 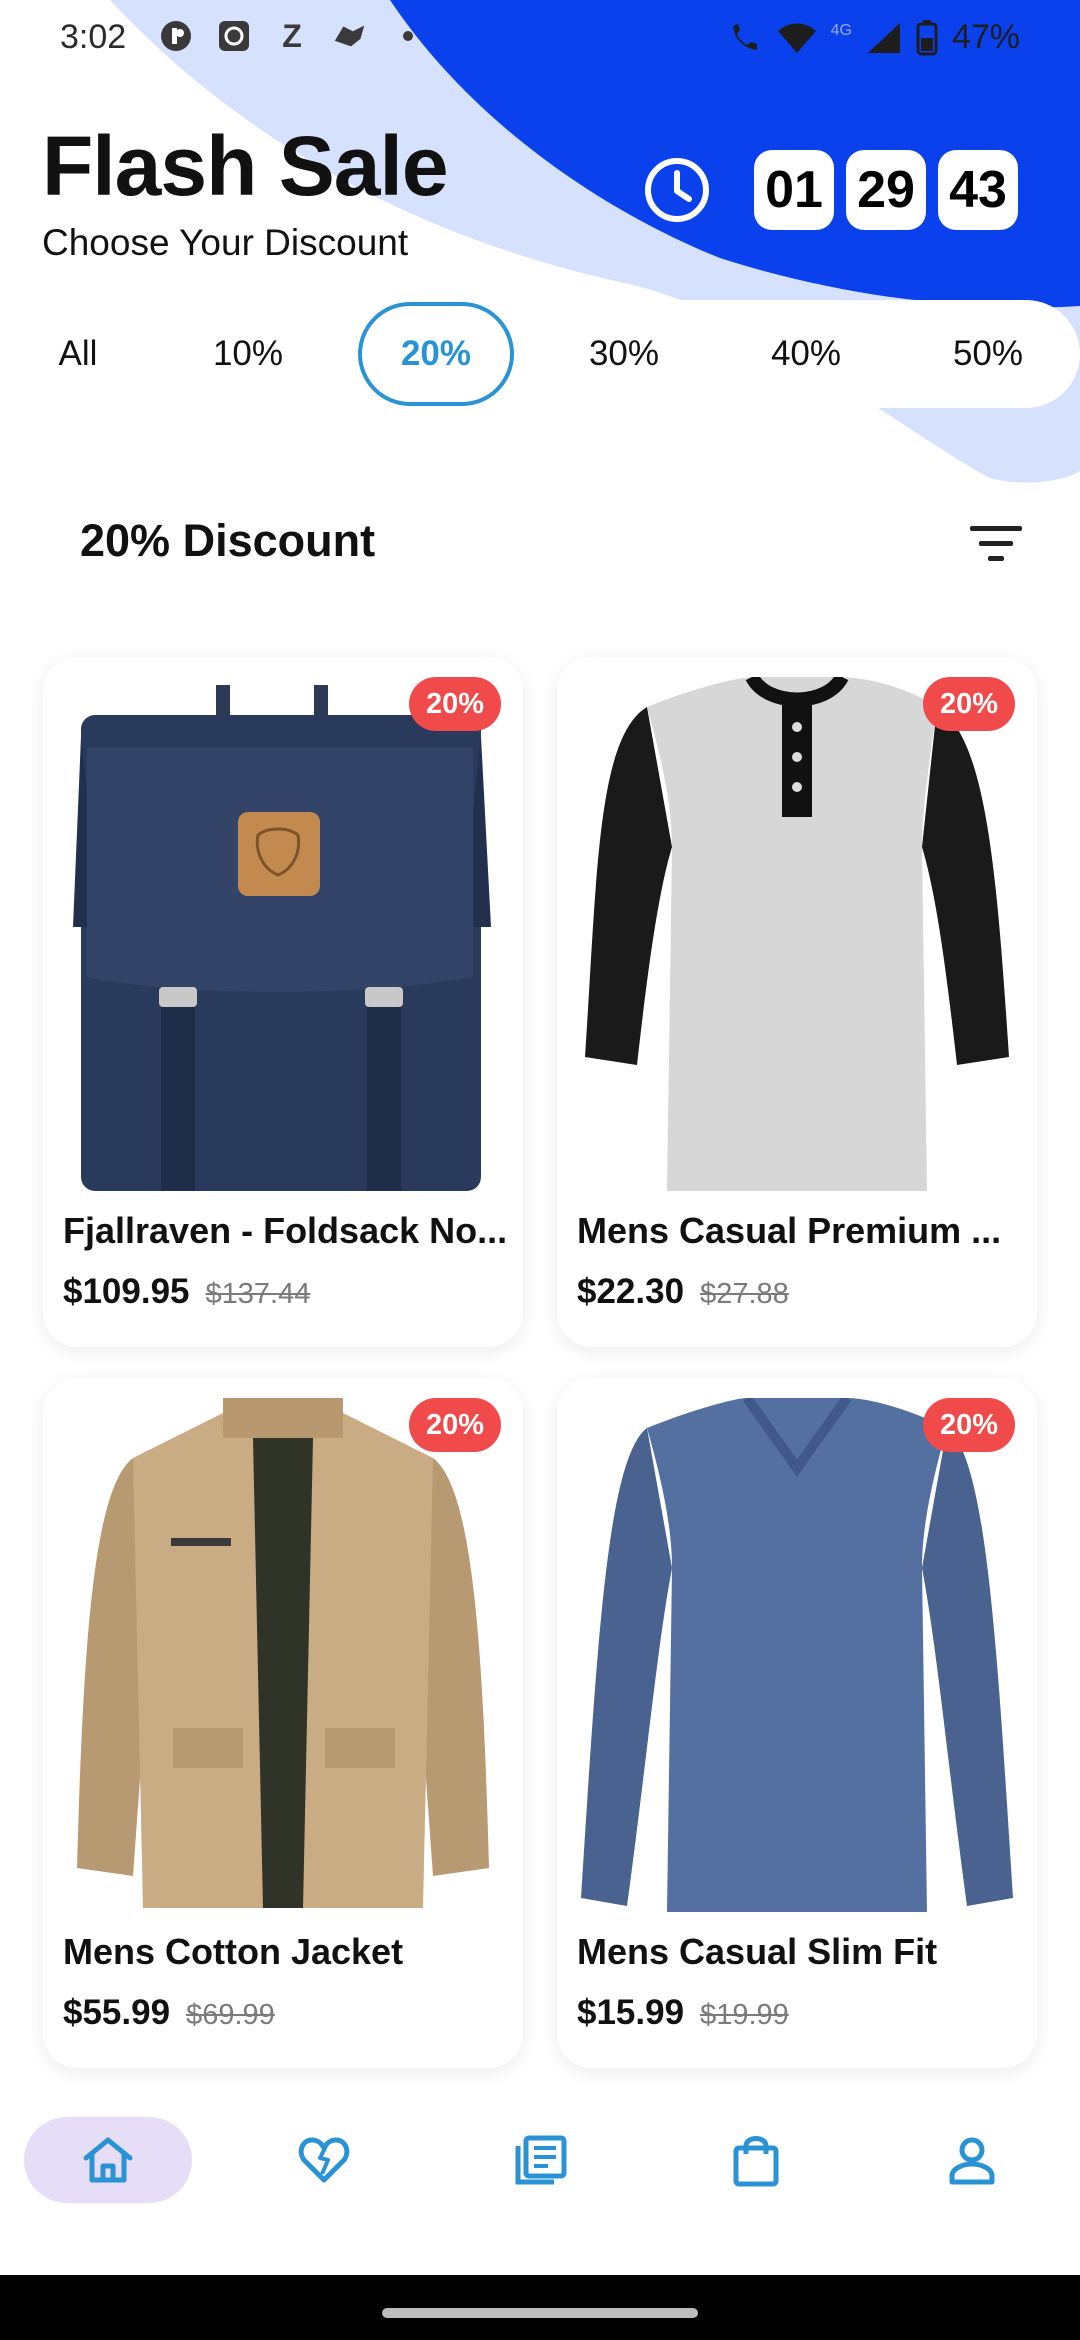 What do you see at coordinates (883, 37) in the screenshot?
I see `signal-icon` at bounding box center [883, 37].